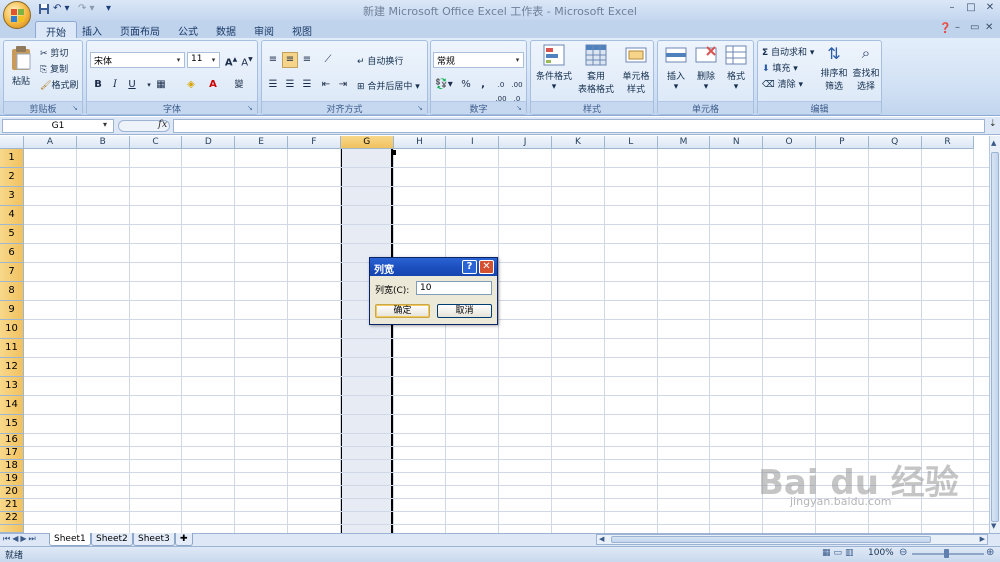 Image resolution: width=1000 pixels, height=562 pixels. I want to click on tab-formulas: 公式, so click(188, 29).